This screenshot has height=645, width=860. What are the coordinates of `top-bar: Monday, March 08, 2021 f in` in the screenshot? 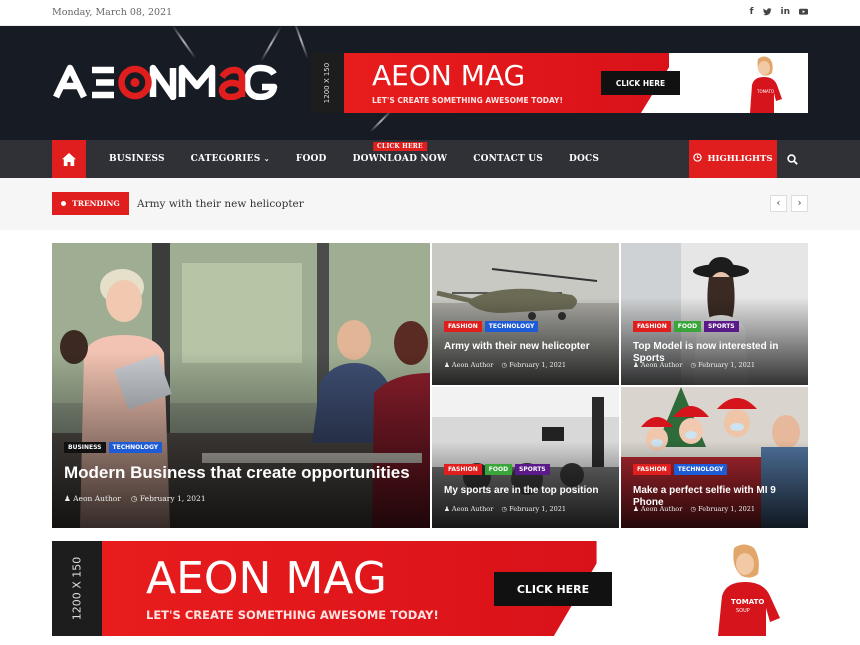 It's located at (430, 13).